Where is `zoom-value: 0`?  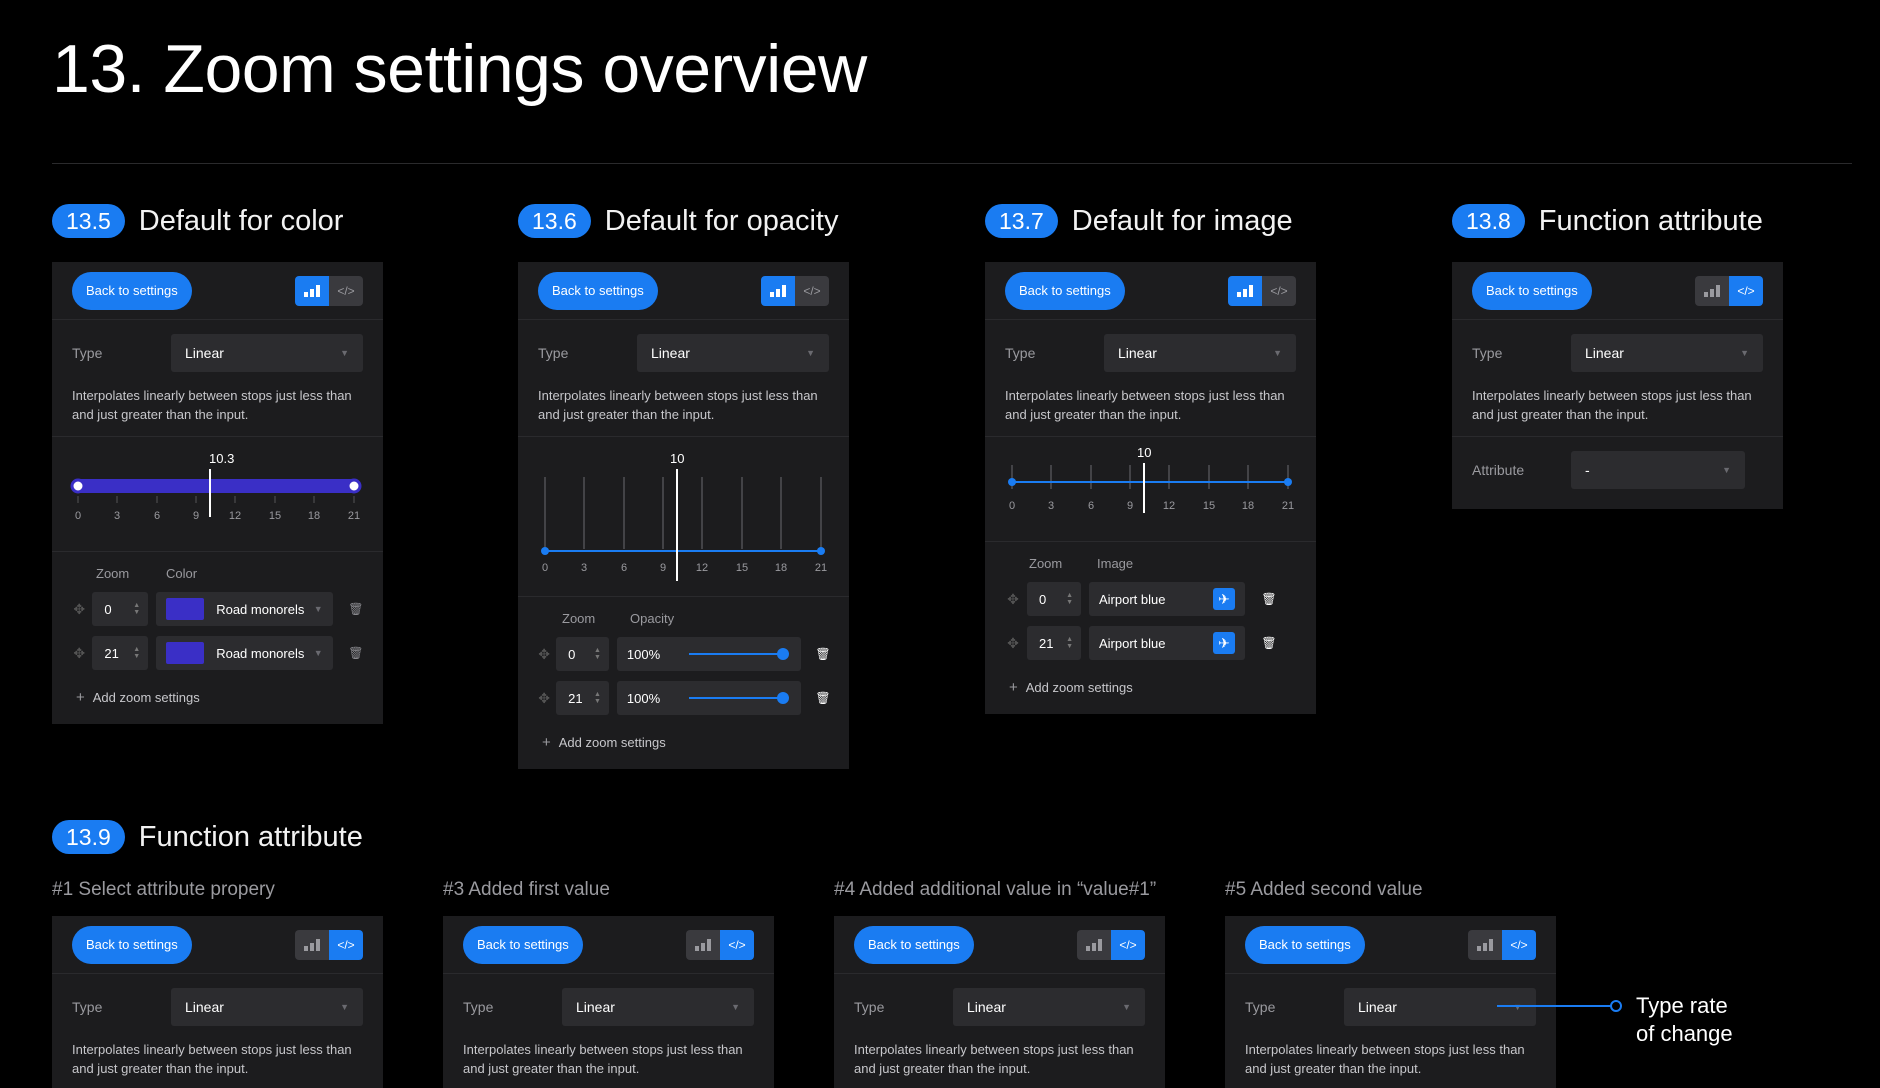
zoom-value: 0 is located at coordinates (108, 609).